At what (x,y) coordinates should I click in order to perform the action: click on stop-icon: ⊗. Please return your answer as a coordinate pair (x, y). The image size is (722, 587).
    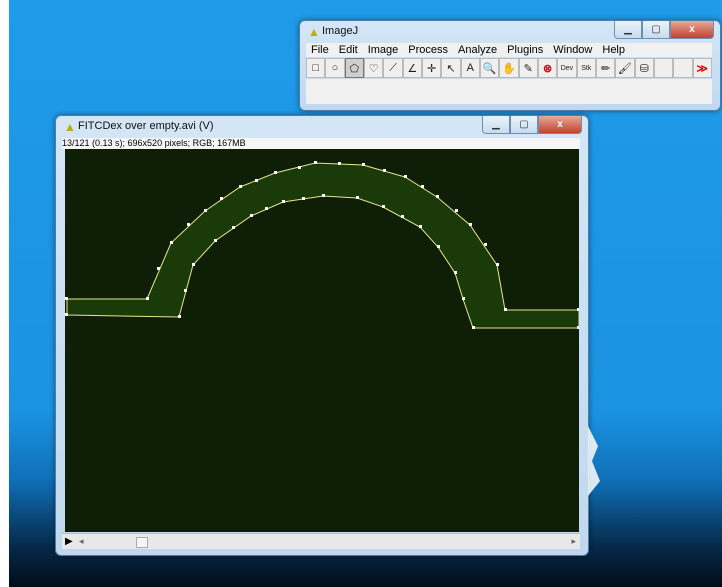
    Looking at the image, I should click on (547, 68).